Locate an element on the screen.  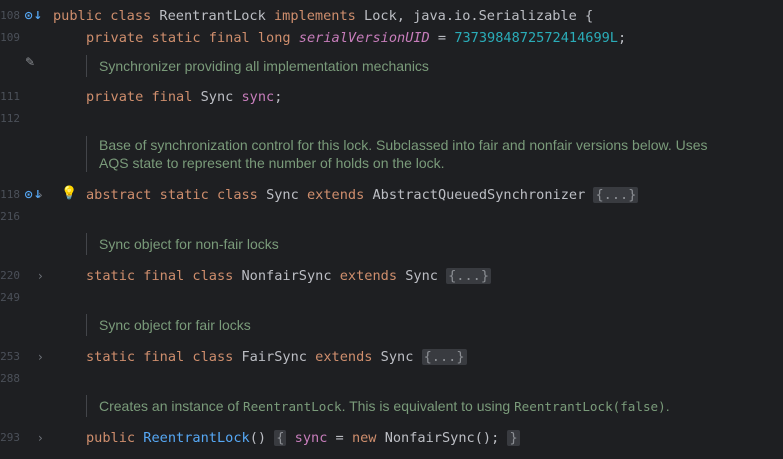
line-number: 249 is located at coordinates (10, 297).